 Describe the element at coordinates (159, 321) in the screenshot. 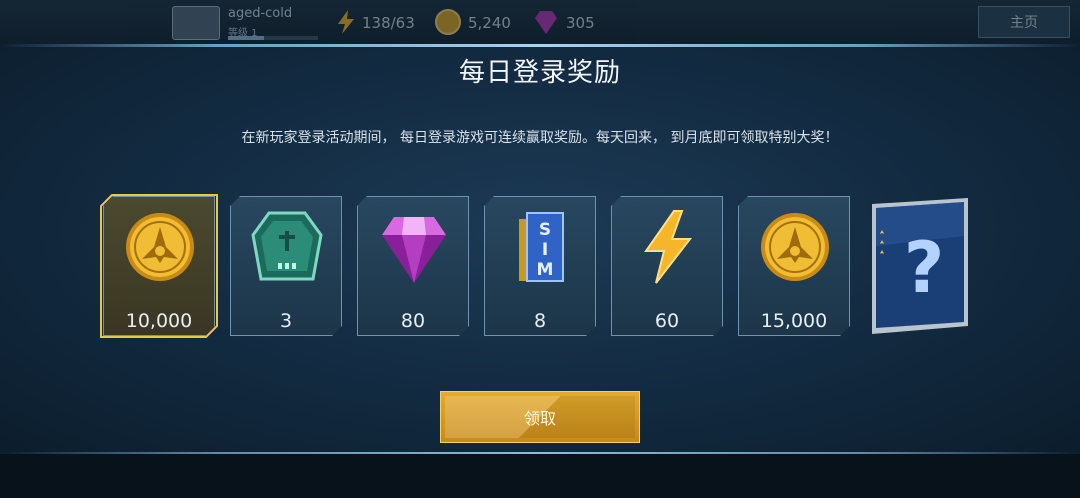

I see `reward-quantity: 10,000` at that location.